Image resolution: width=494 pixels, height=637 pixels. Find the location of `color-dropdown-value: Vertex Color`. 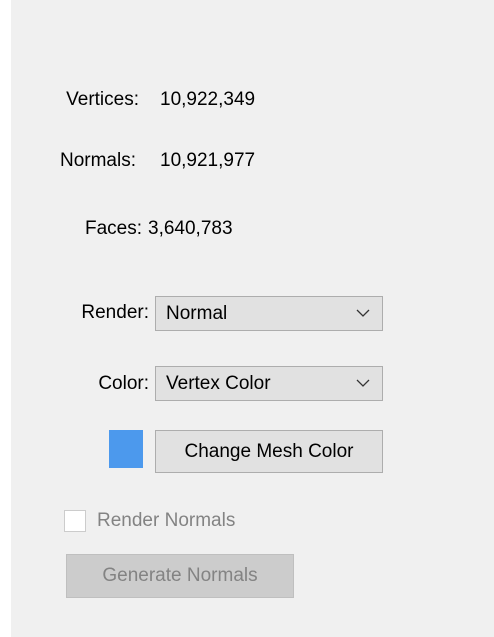

color-dropdown-value: Vertex Color is located at coordinates (218, 383).